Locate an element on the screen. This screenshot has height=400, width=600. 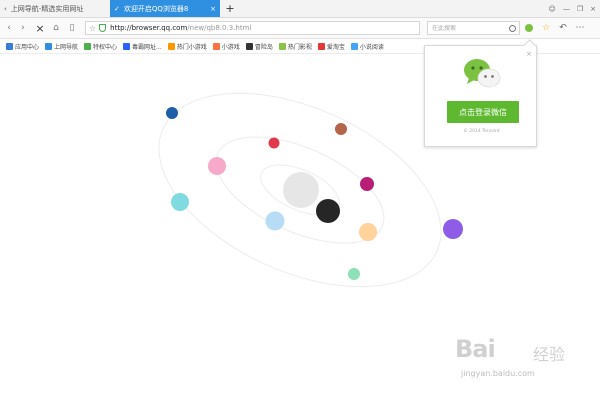
close-tab-icon: × is located at coordinates (213, 9).